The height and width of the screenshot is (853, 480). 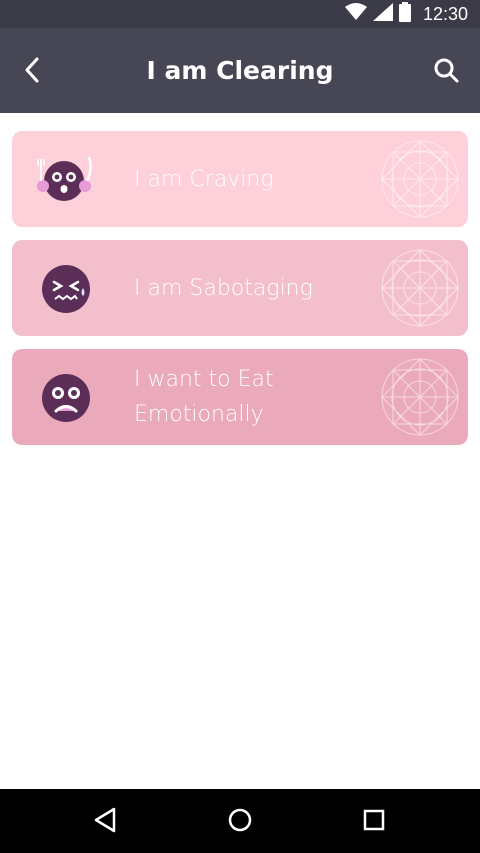 I want to click on card-sabotaging: I am Sabotaging, so click(x=240, y=288).